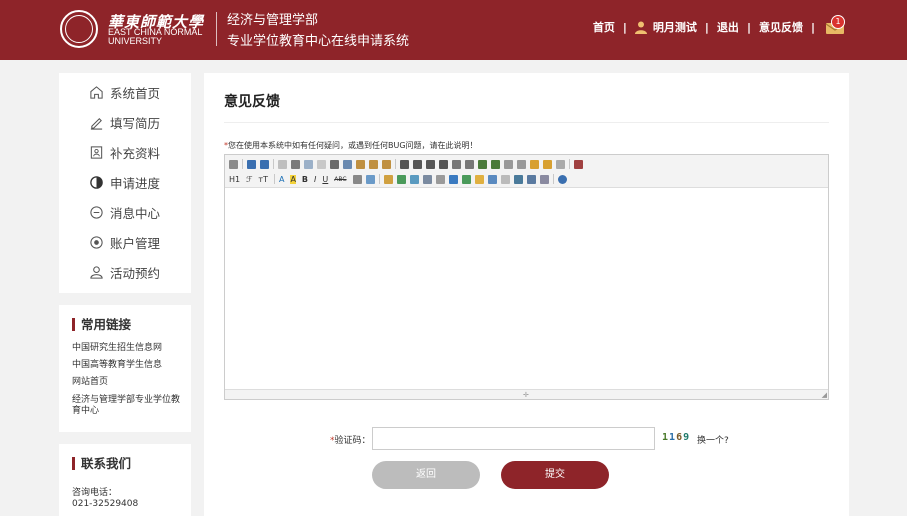 This screenshot has height=516, width=907. What do you see at coordinates (640, 27) in the screenshot?
I see `user-icon` at bounding box center [640, 27].